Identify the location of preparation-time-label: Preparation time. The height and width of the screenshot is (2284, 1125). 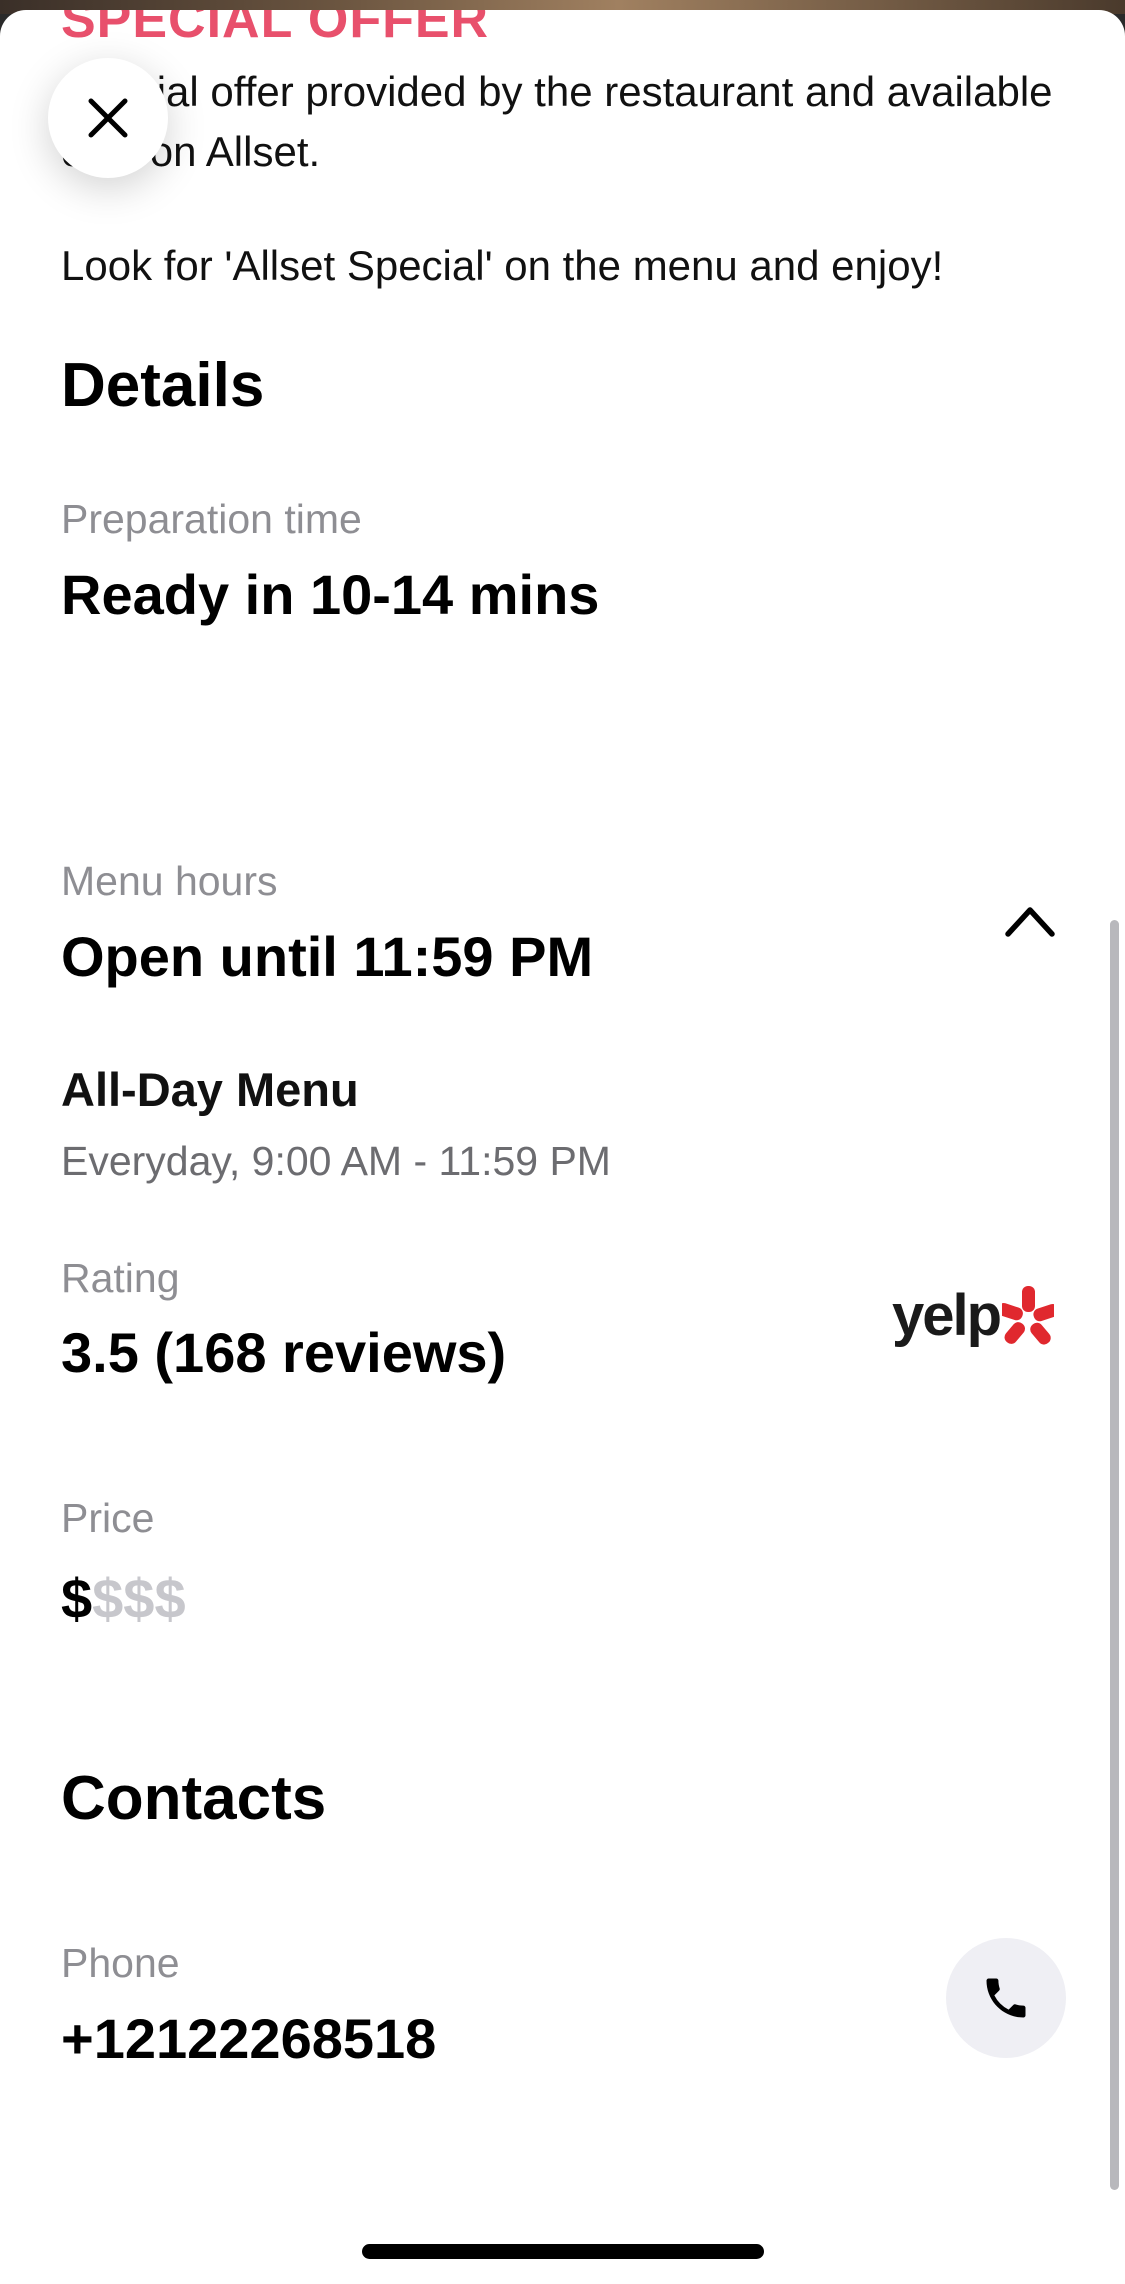
(211, 519).